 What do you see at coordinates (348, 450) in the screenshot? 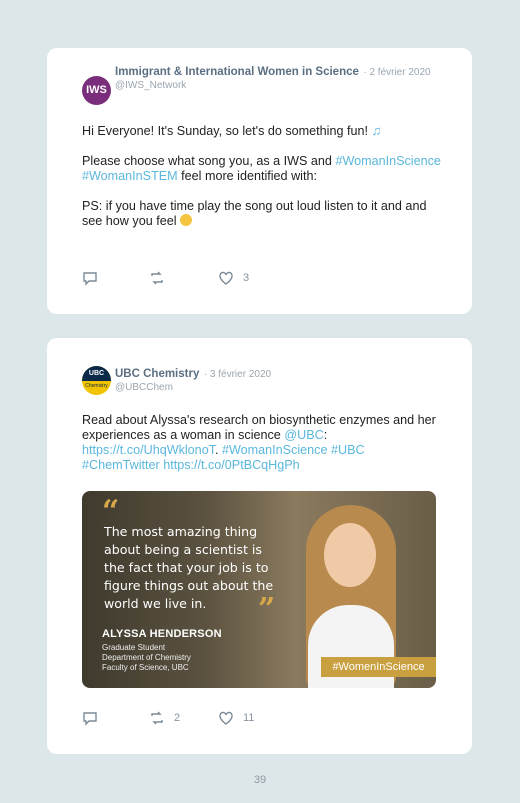
I see `hashtag-link: #UBC` at bounding box center [348, 450].